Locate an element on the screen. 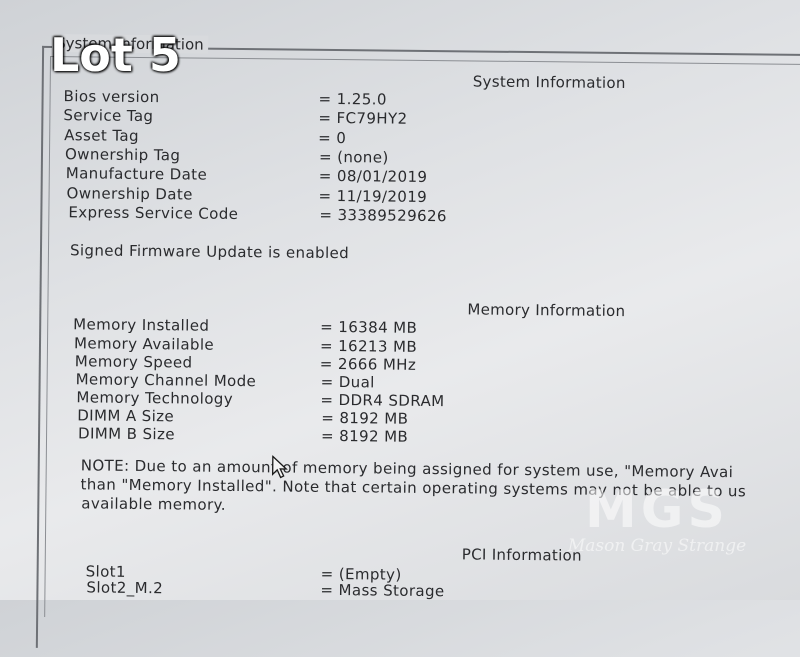 The image size is (800, 657). asset-tag-label: Asset Tag is located at coordinates (102, 135).